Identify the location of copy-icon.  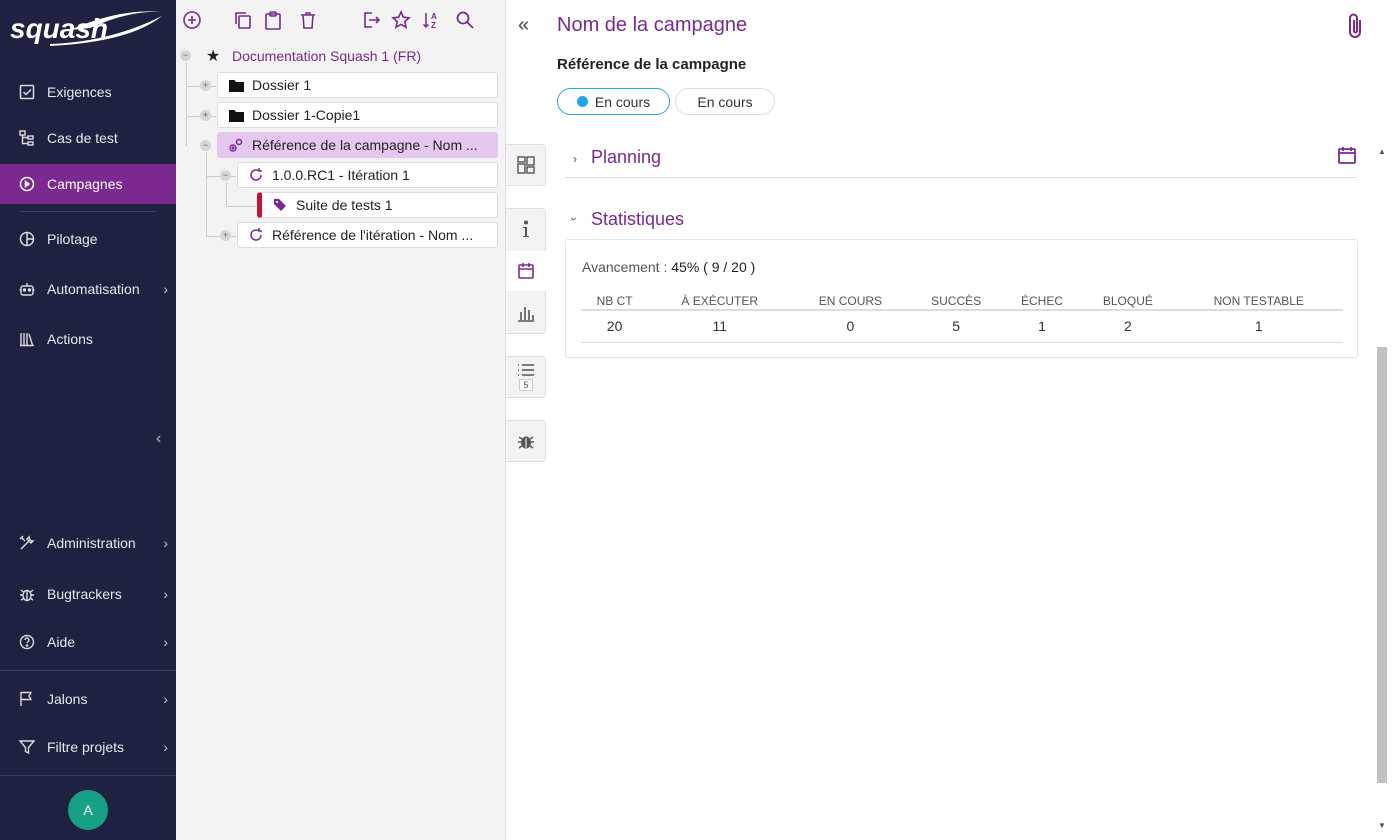
(243, 20).